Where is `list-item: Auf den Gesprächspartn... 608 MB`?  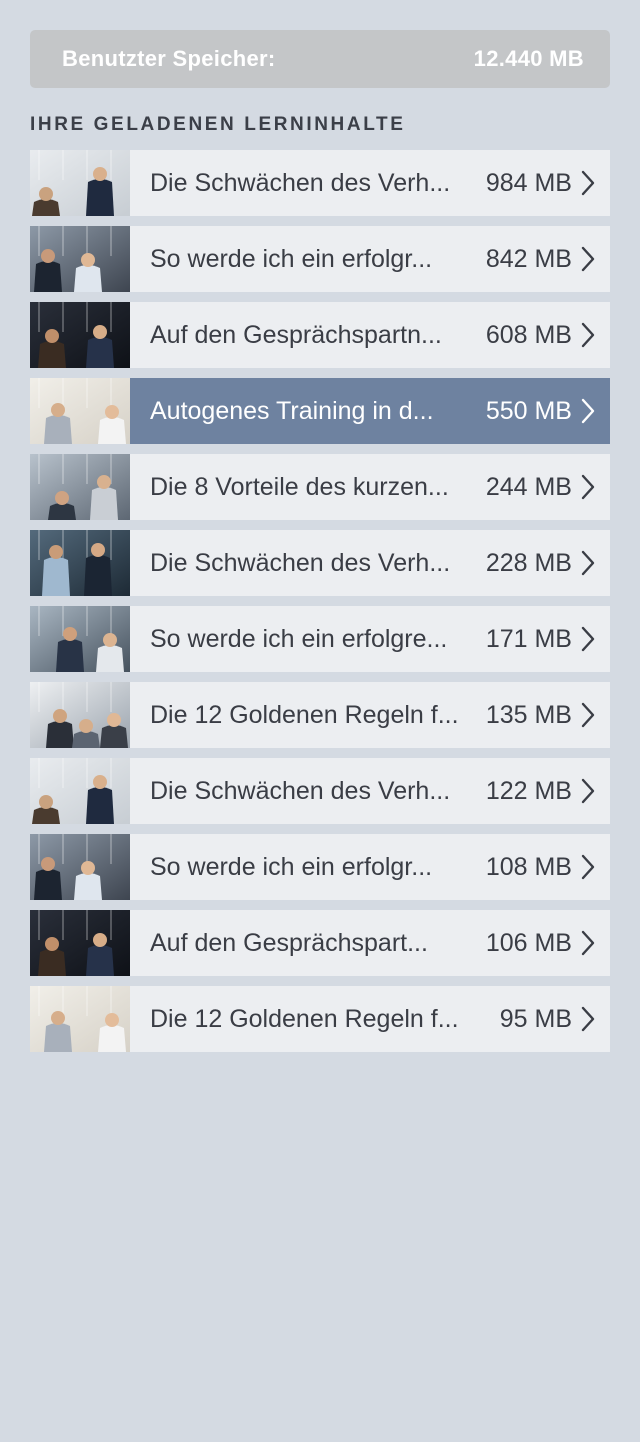
list-item: Auf den Gesprächspartn... 608 MB is located at coordinates (320, 335).